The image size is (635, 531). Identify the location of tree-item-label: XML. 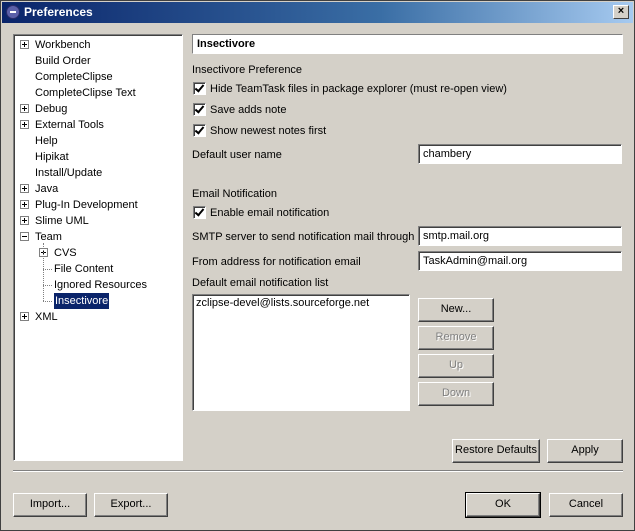
(46, 317).